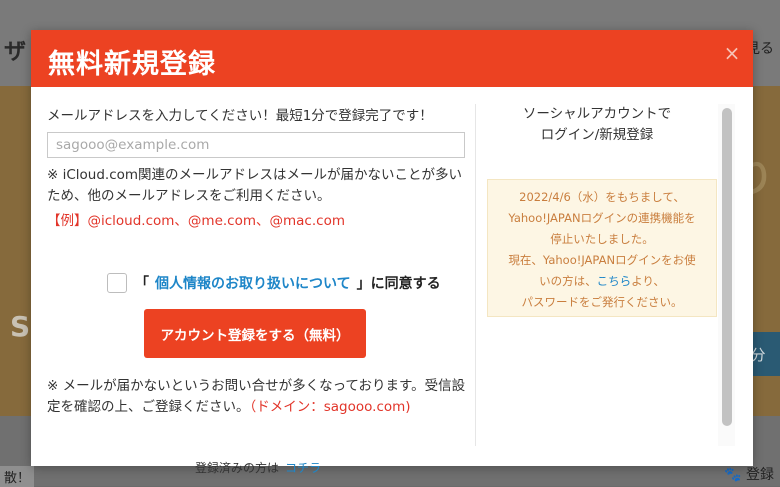 The image size is (780, 487). What do you see at coordinates (237, 468) in the screenshot?
I see `existing-user-text: 登録済みの方は` at bounding box center [237, 468].